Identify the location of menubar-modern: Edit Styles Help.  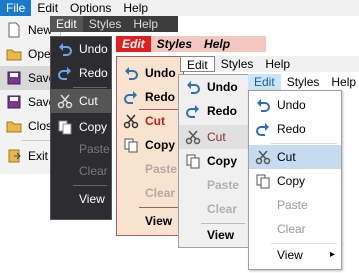
(303, 82).